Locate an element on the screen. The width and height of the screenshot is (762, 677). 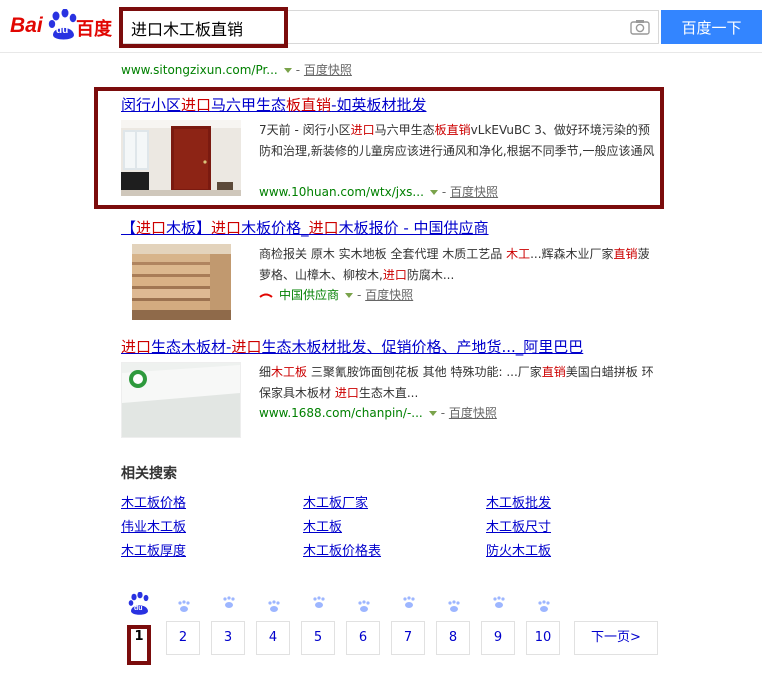
related-link: 木工板价格 is located at coordinates (153, 501).